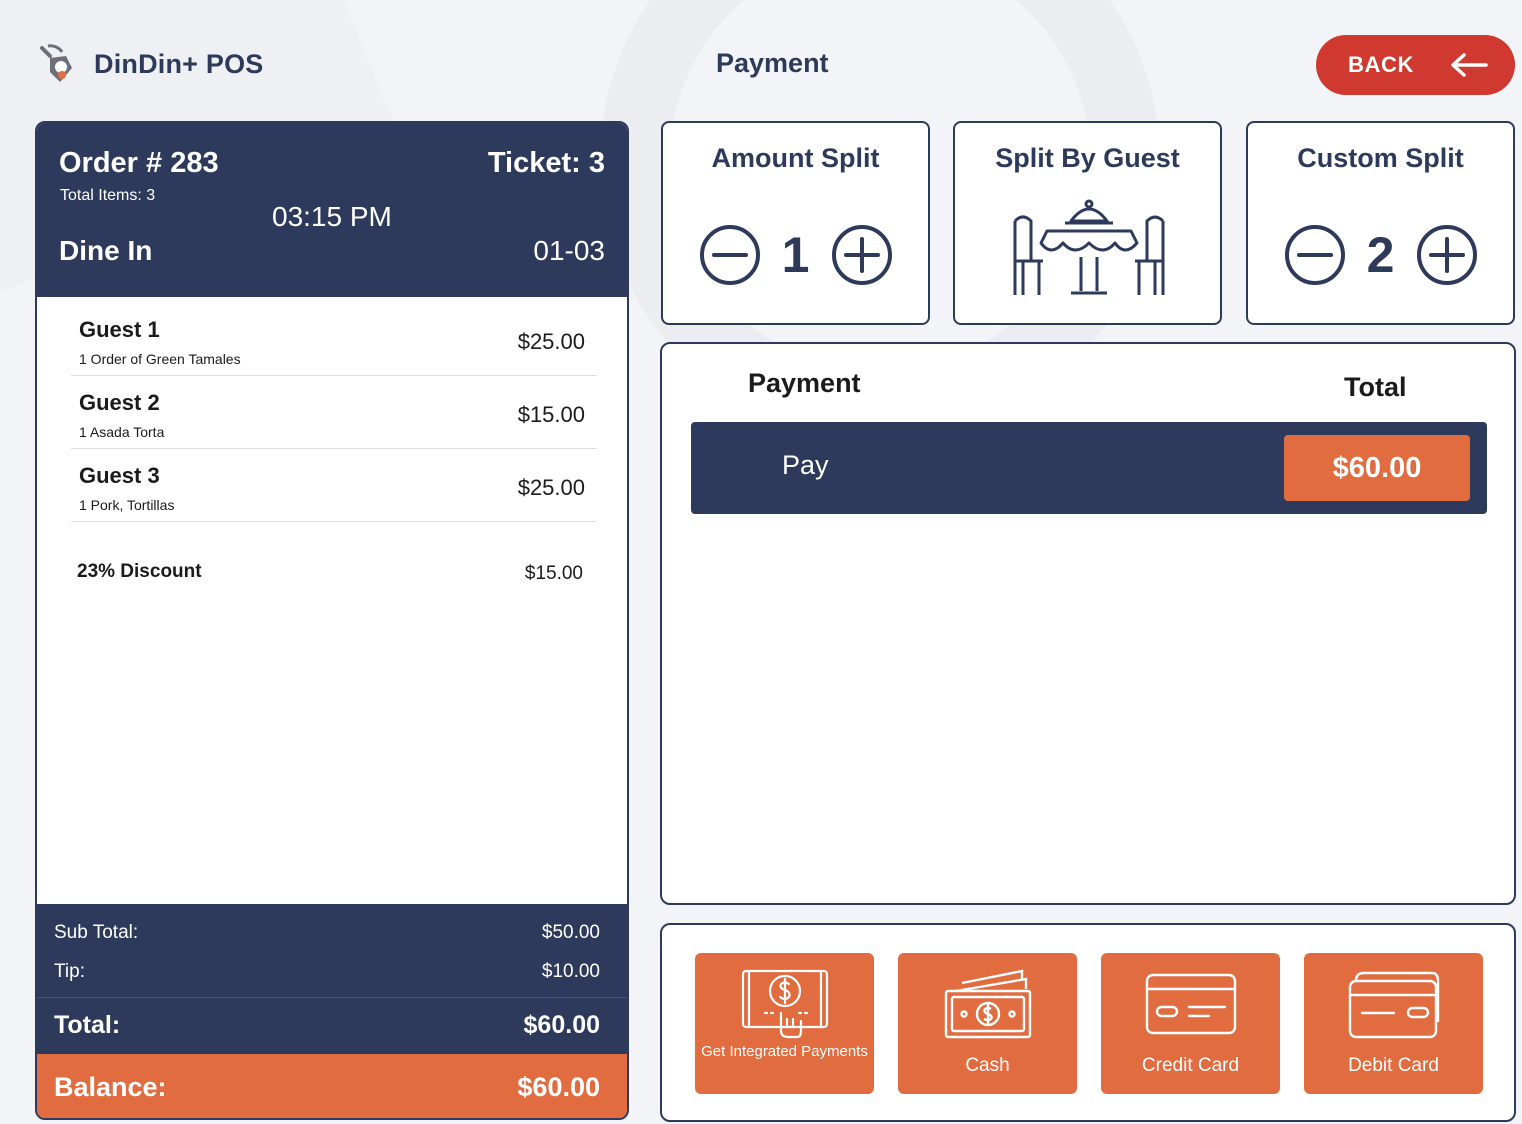 This screenshot has width=1522, height=1124. What do you see at coordinates (160, 359) in the screenshot?
I see `guest-item: 1 Order of Green Tamales` at bounding box center [160, 359].